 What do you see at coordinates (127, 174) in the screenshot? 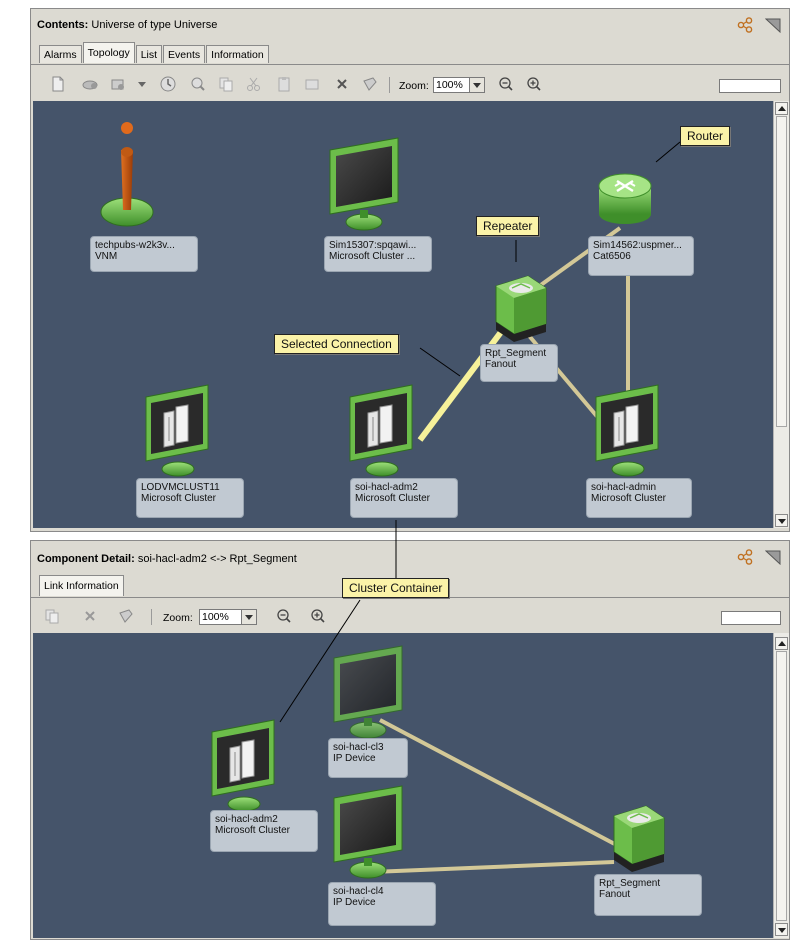
I see `vnm-pin-icon` at bounding box center [127, 174].